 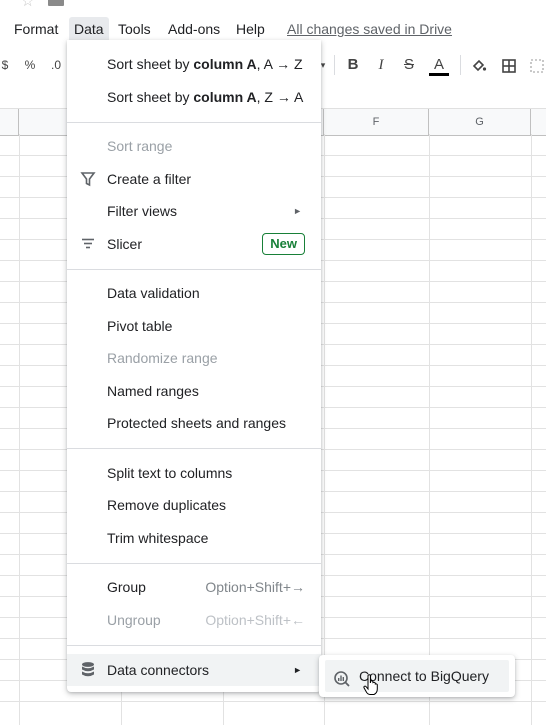 What do you see at coordinates (509, 65) in the screenshot?
I see `borders-icon` at bounding box center [509, 65].